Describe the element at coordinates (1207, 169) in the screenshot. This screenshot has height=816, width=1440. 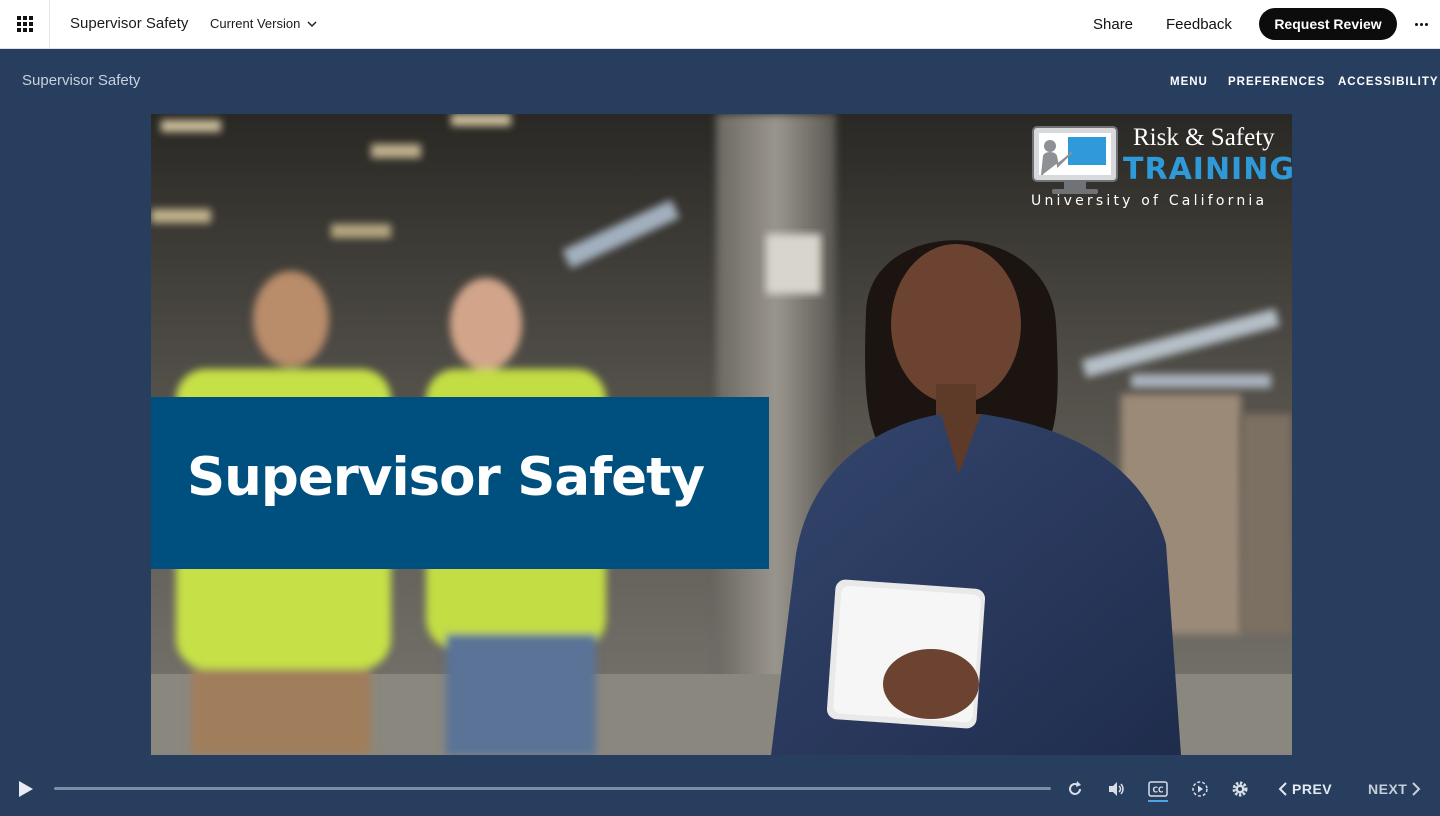
I see `logo-line-training: TRAINING` at that location.